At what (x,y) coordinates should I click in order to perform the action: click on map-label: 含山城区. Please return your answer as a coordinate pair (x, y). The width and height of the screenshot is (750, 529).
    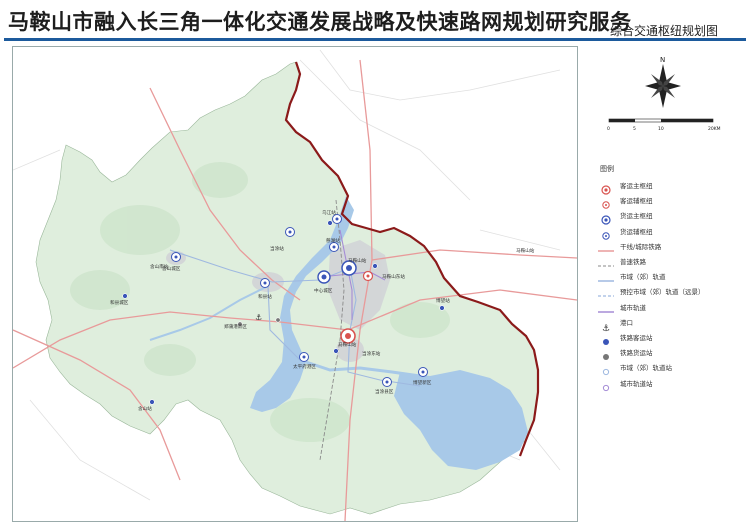
    Looking at the image, I should click on (171, 268).